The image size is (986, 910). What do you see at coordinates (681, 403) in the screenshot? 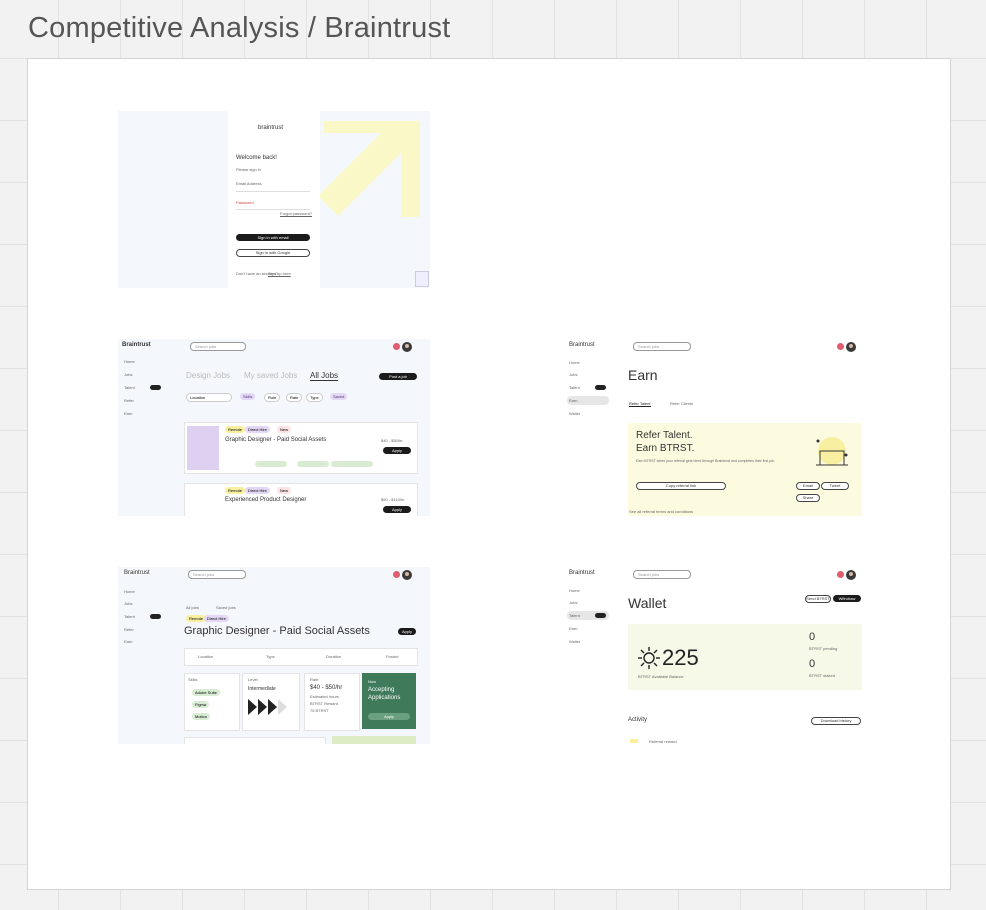
I see `tab-refer-clients: Refer Clients` at bounding box center [681, 403].